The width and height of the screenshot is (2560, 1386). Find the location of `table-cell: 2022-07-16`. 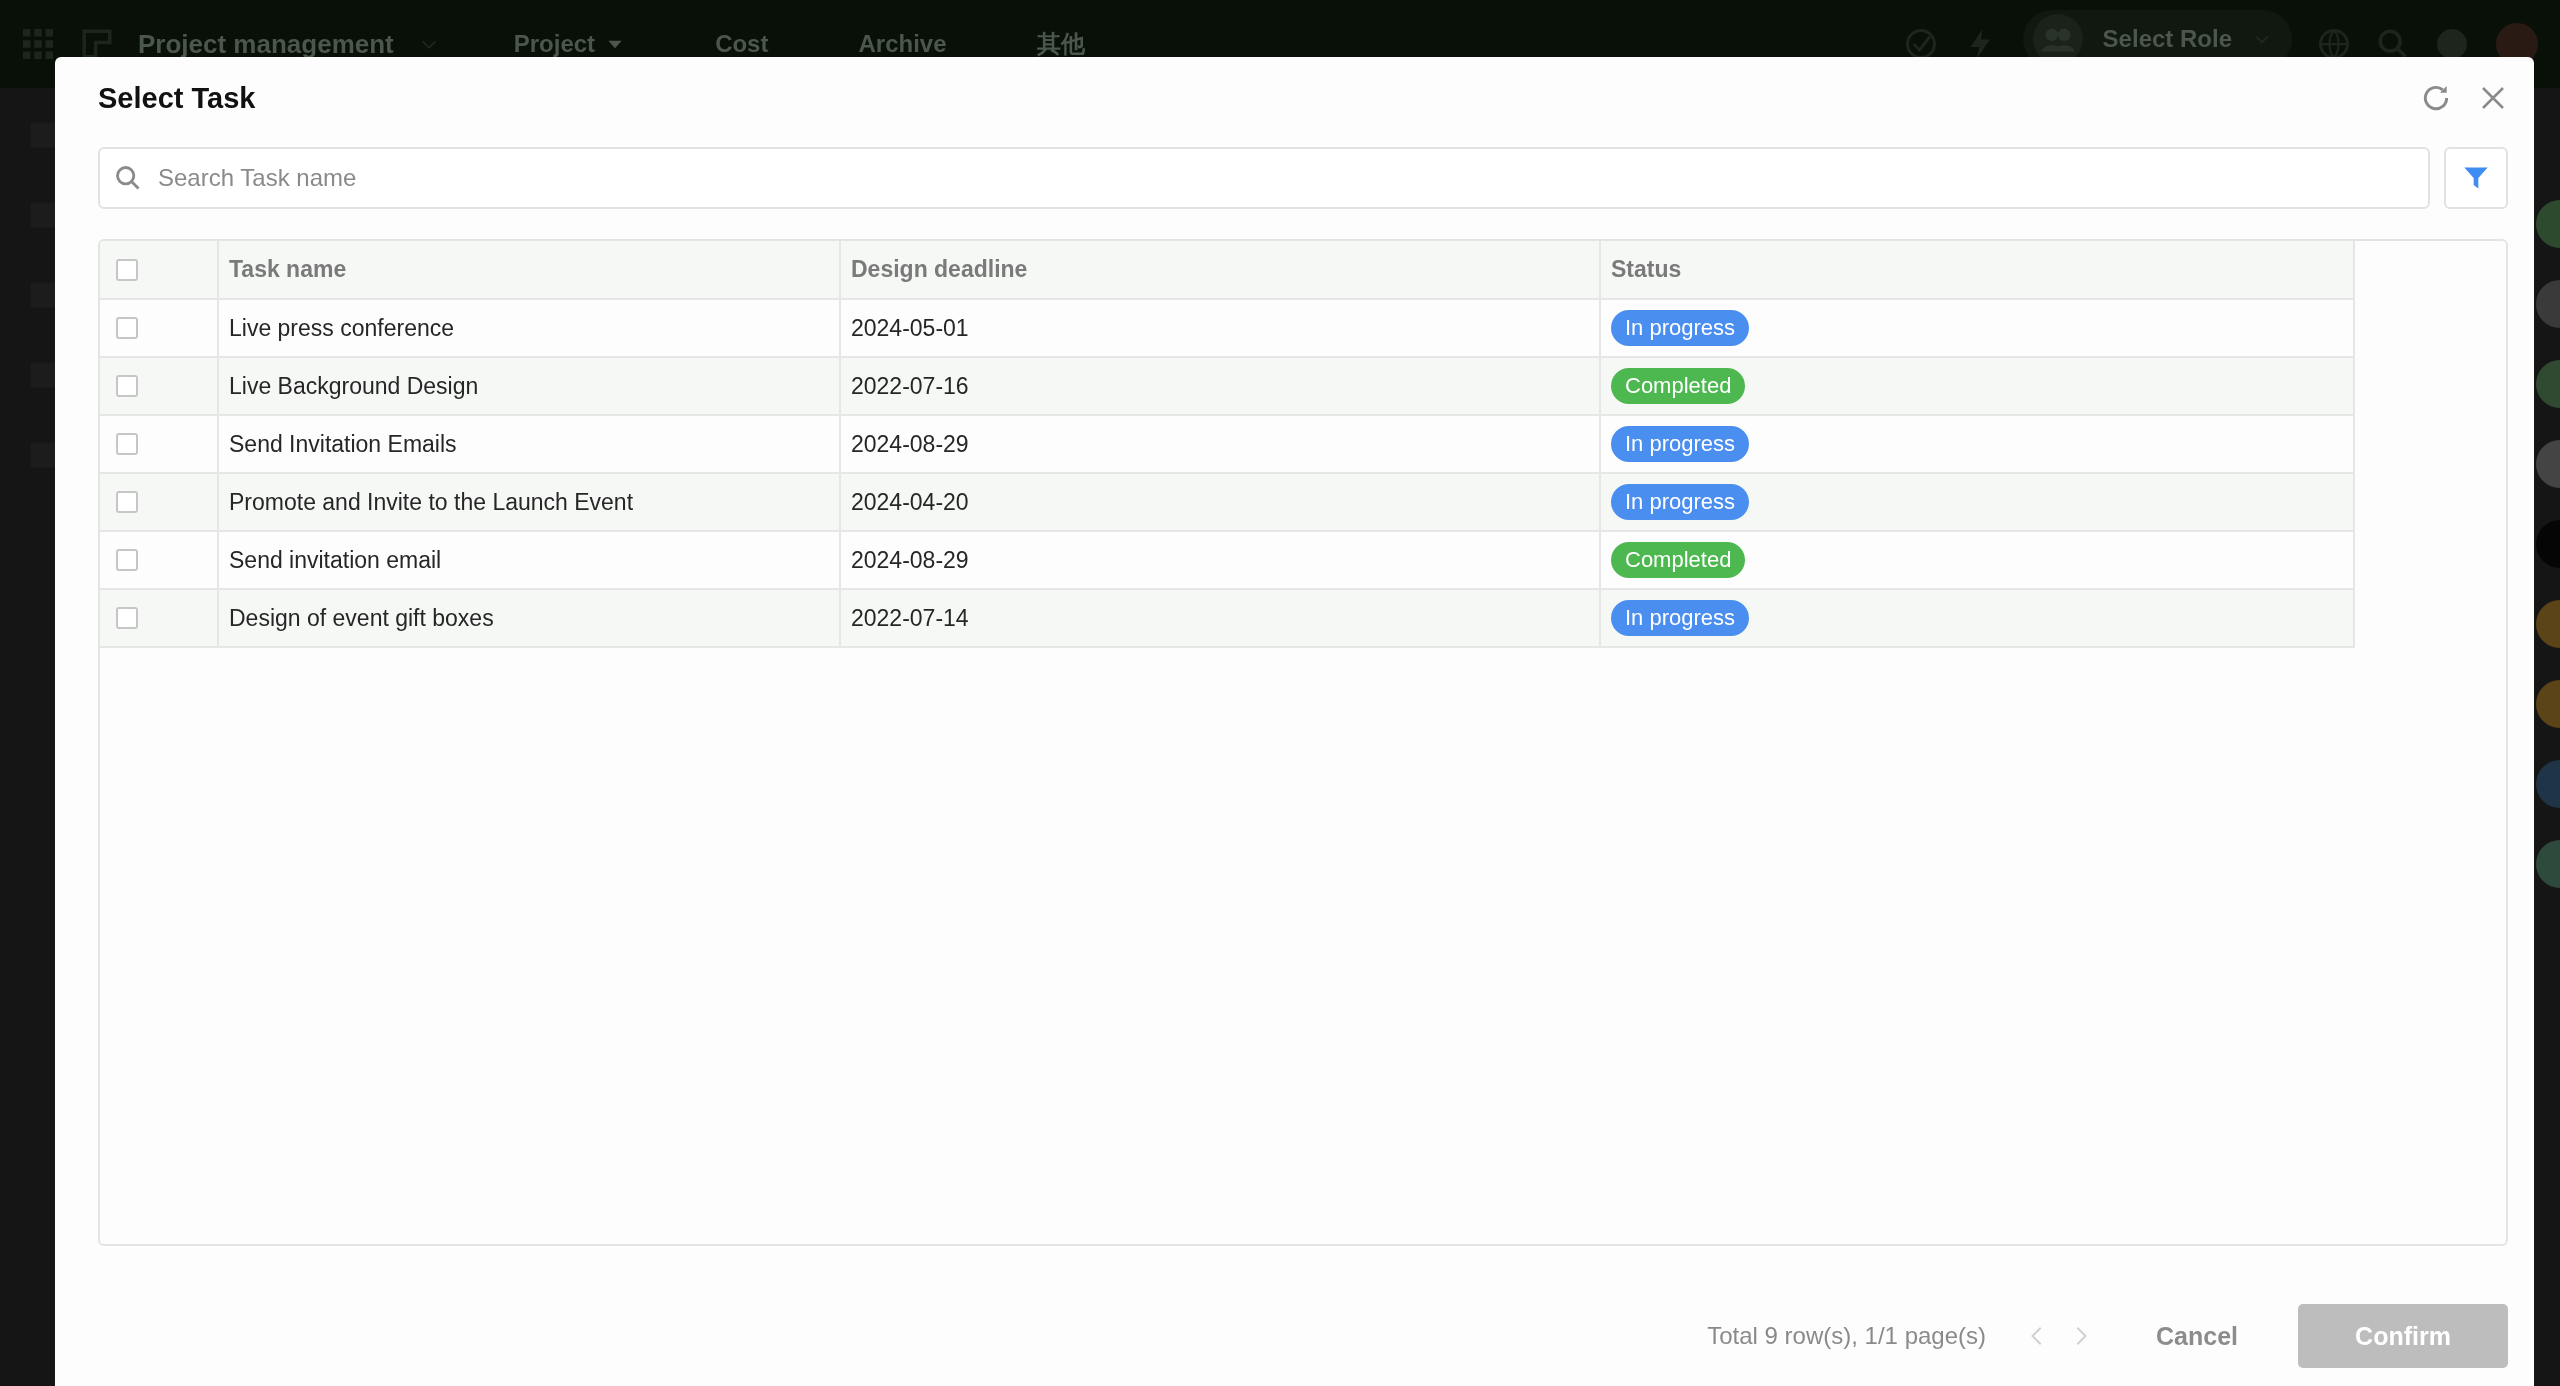

table-cell: 2022-07-16 is located at coordinates (1220, 386).